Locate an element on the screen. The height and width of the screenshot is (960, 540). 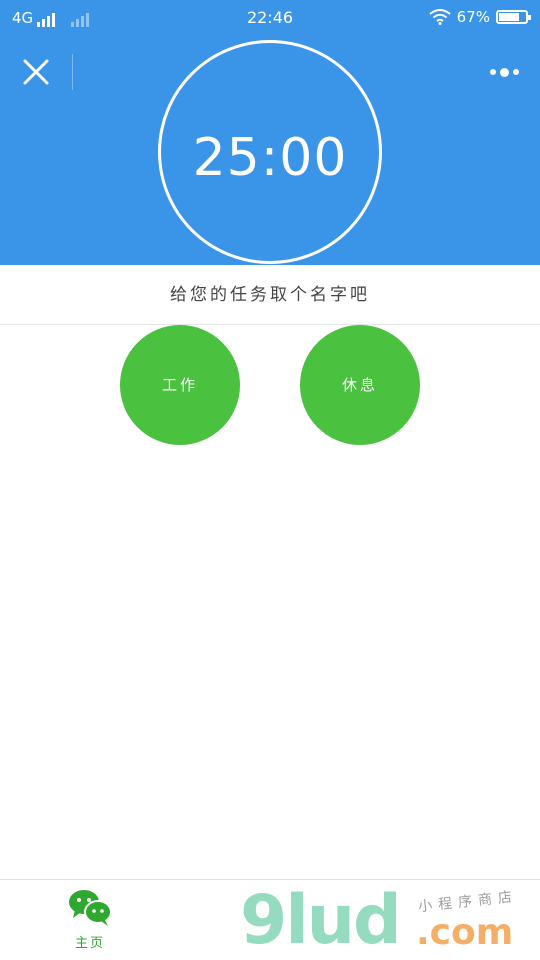
wechat-chat-icon is located at coordinates (90, 908).